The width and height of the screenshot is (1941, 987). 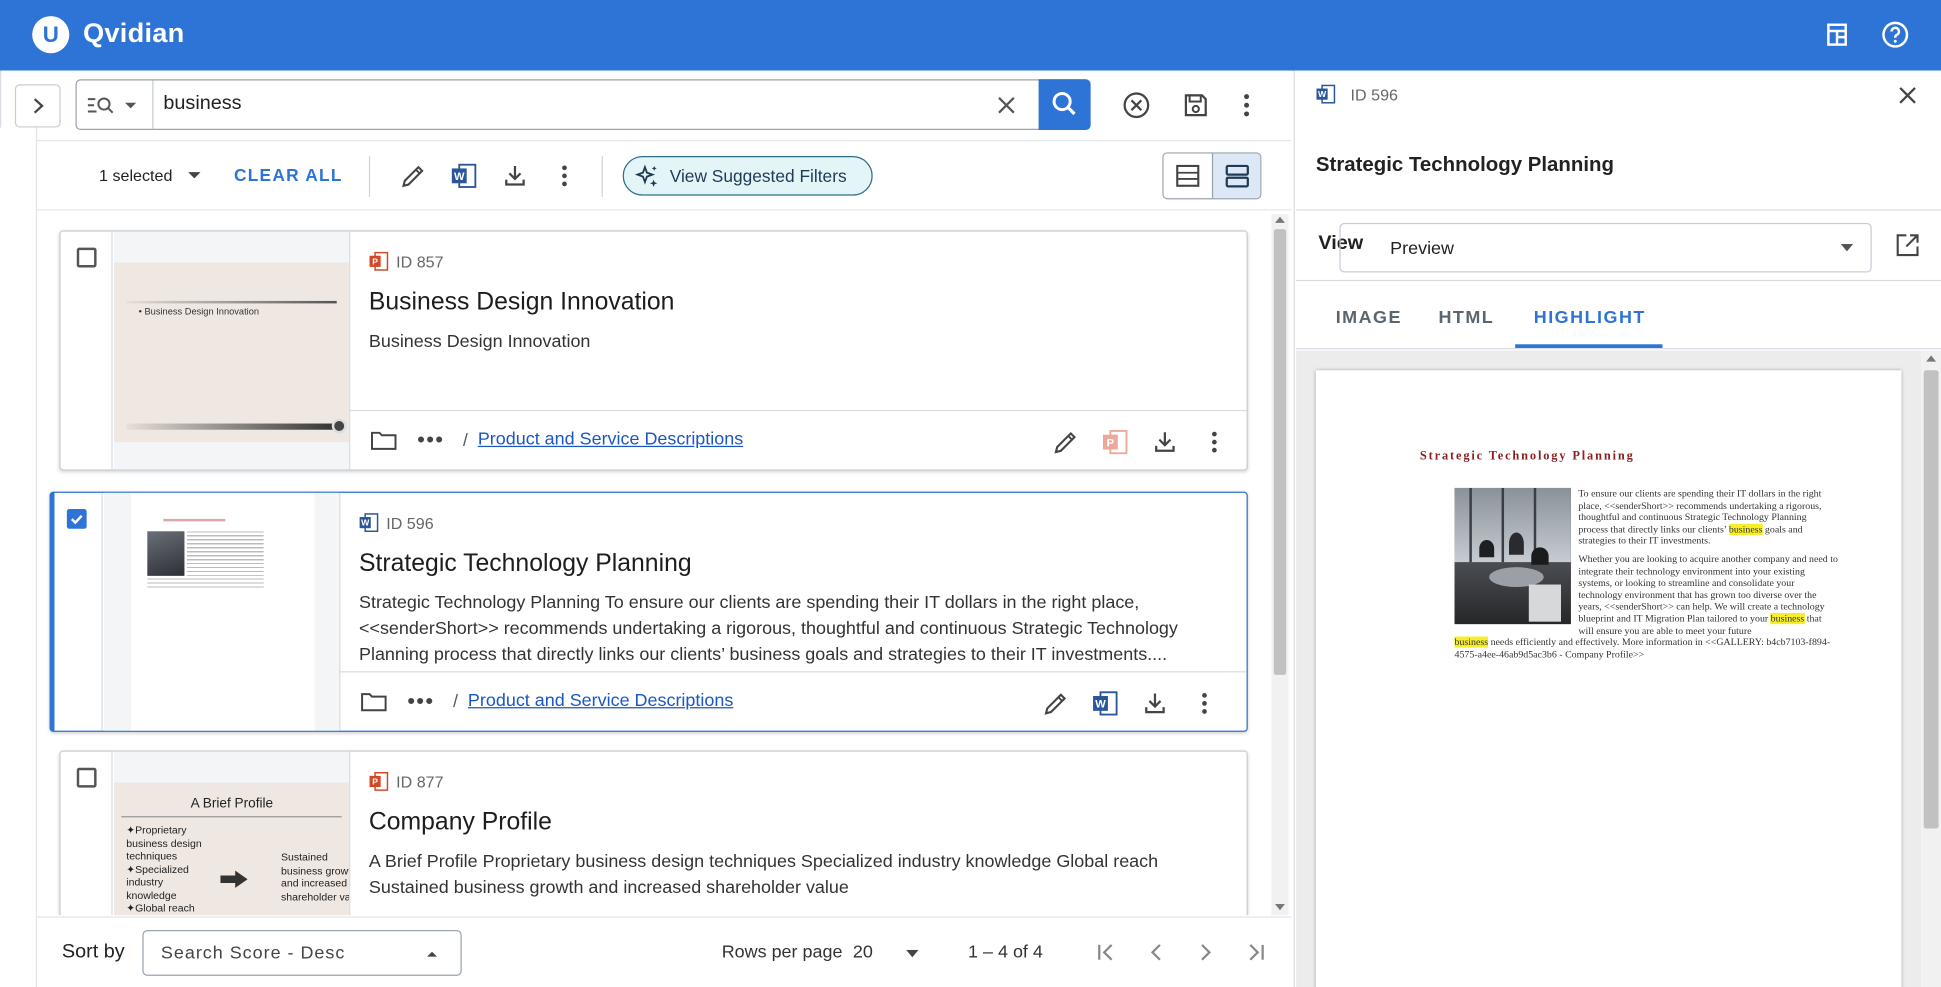 I want to click on cancel-circle-icon, so click(x=1137, y=105).